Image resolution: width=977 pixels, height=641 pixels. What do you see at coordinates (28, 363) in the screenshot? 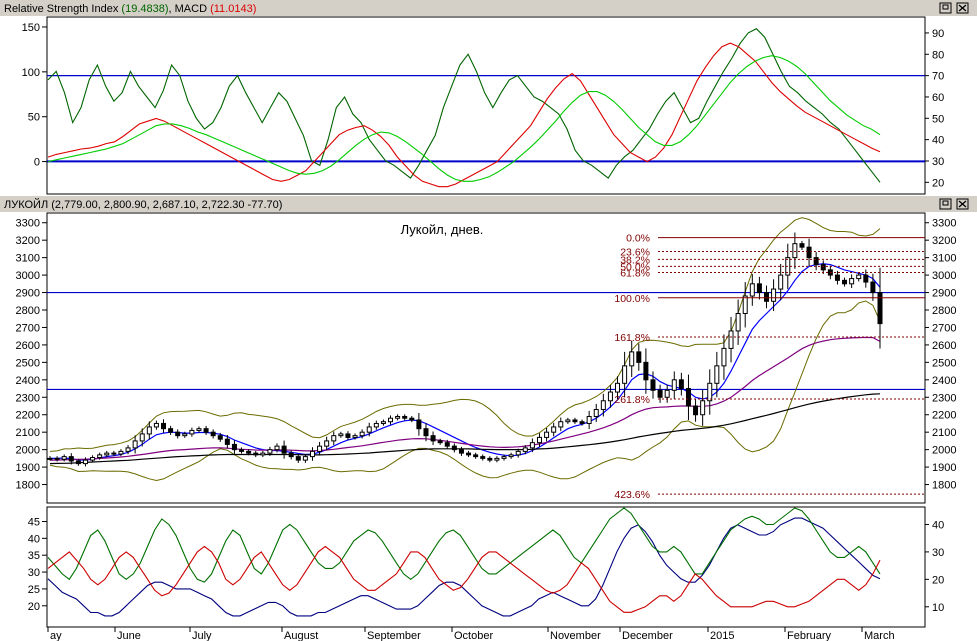
I see `price-left-tick-2500: 2500` at bounding box center [28, 363].